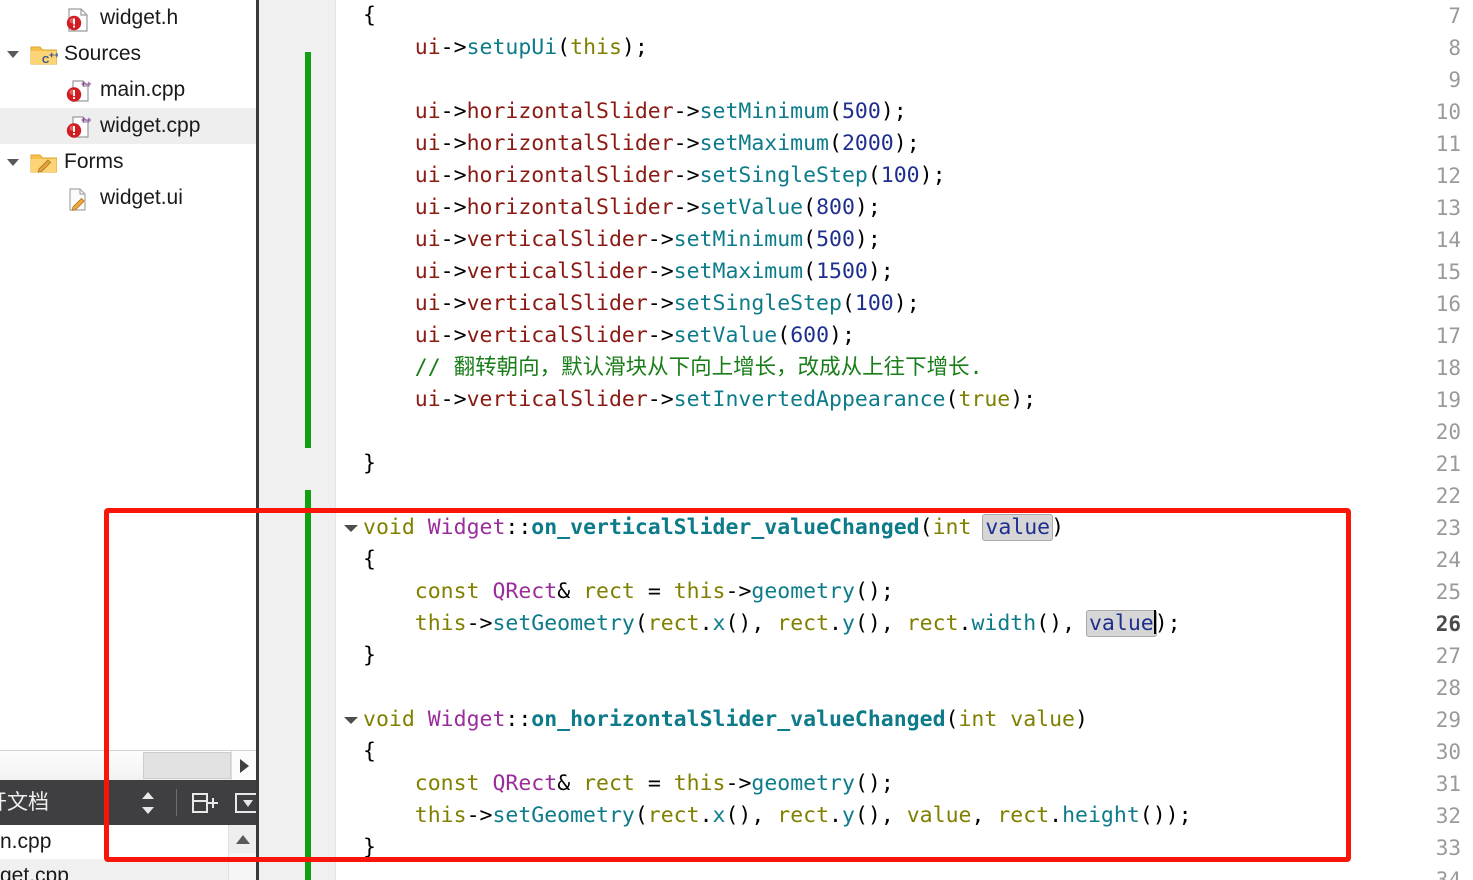 The height and width of the screenshot is (880, 1473). Describe the element at coordinates (242, 802) in the screenshot. I see `close-menu-button` at that location.